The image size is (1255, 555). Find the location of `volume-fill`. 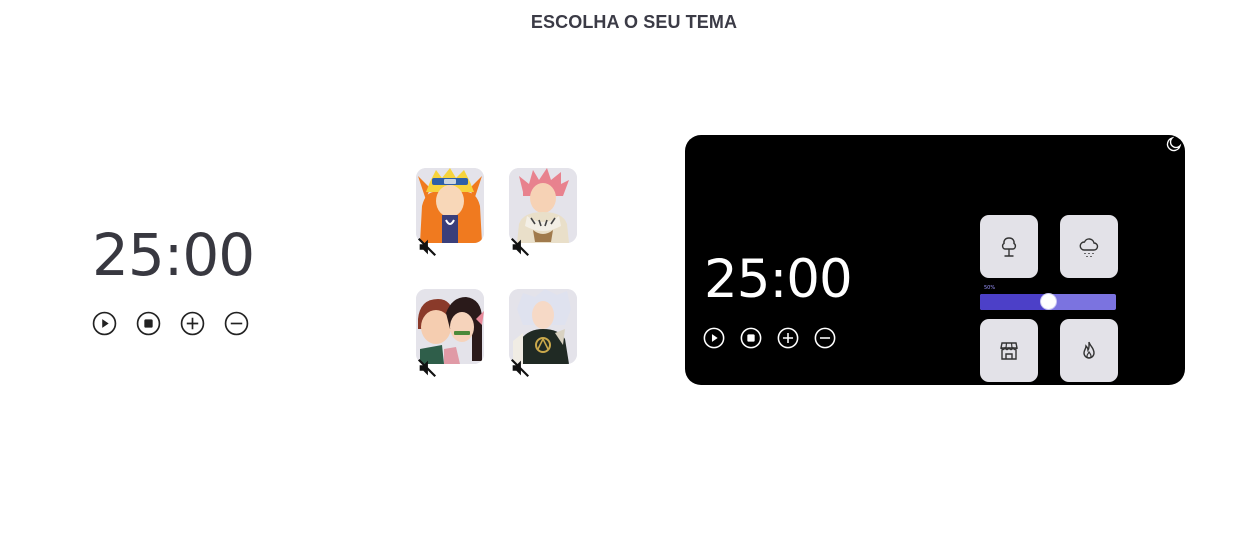

volume-fill is located at coordinates (1014, 302).